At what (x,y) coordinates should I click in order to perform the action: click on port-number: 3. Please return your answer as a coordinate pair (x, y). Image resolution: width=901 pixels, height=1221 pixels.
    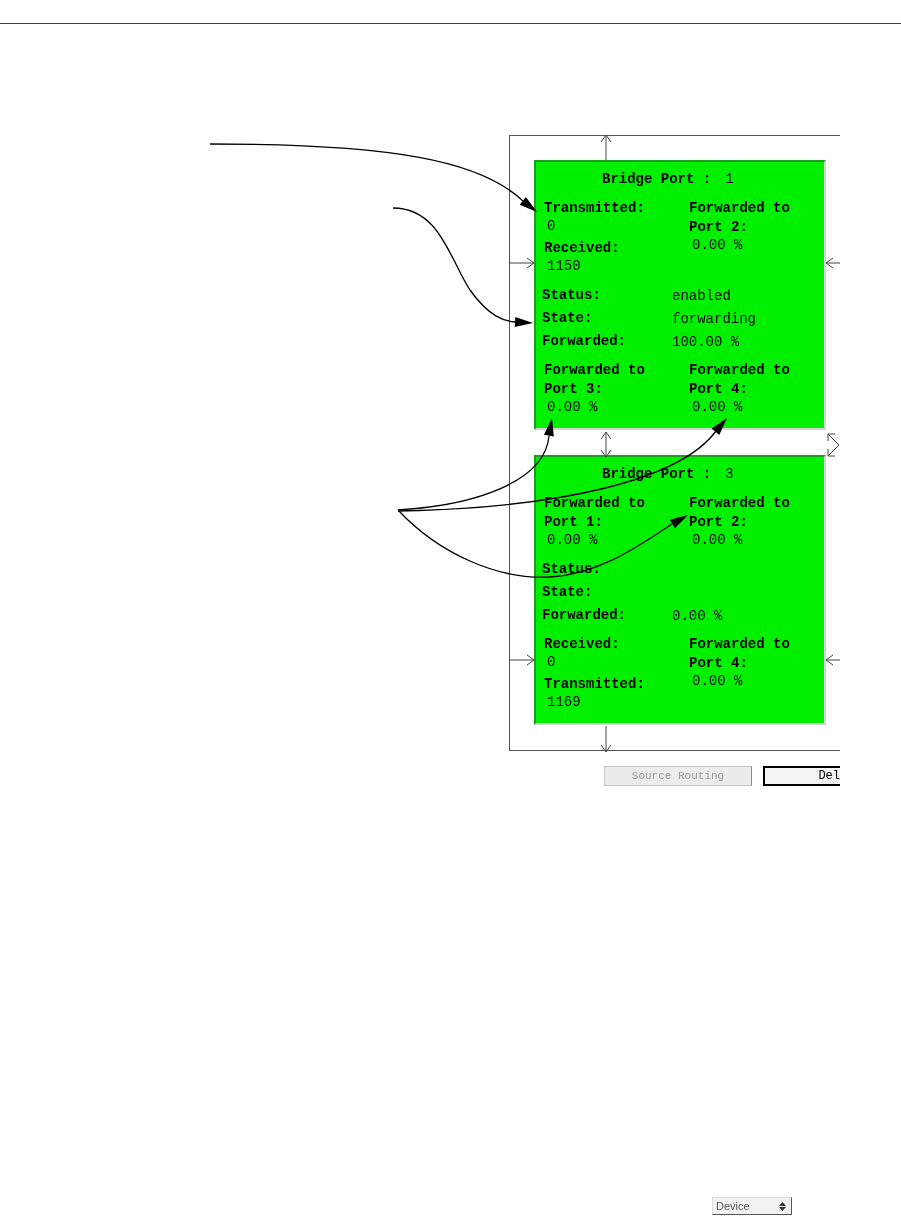
    Looking at the image, I should click on (729, 474).